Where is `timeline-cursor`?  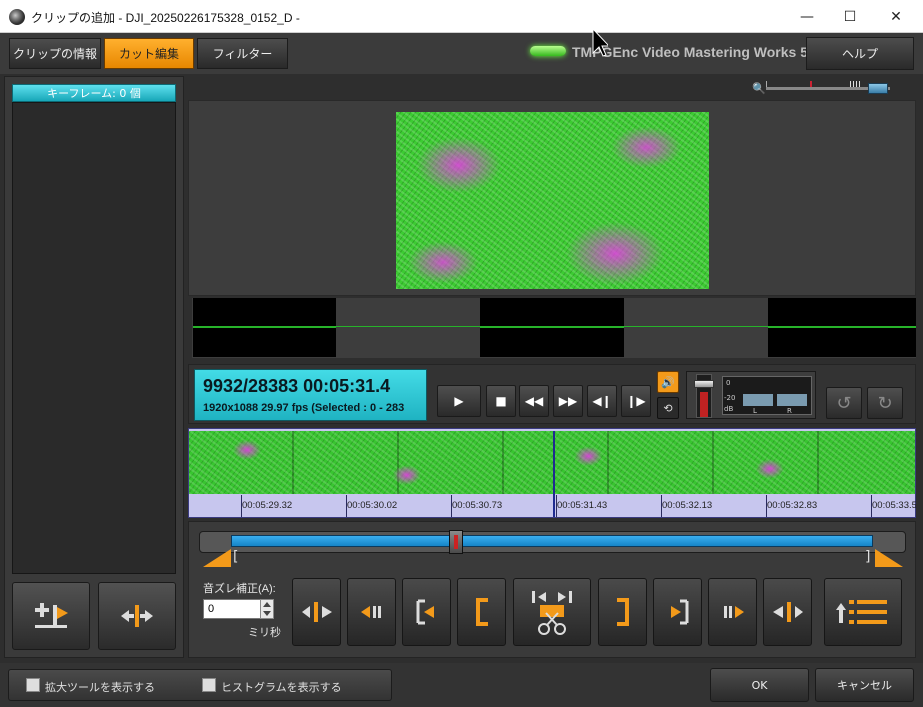 timeline-cursor is located at coordinates (554, 474).